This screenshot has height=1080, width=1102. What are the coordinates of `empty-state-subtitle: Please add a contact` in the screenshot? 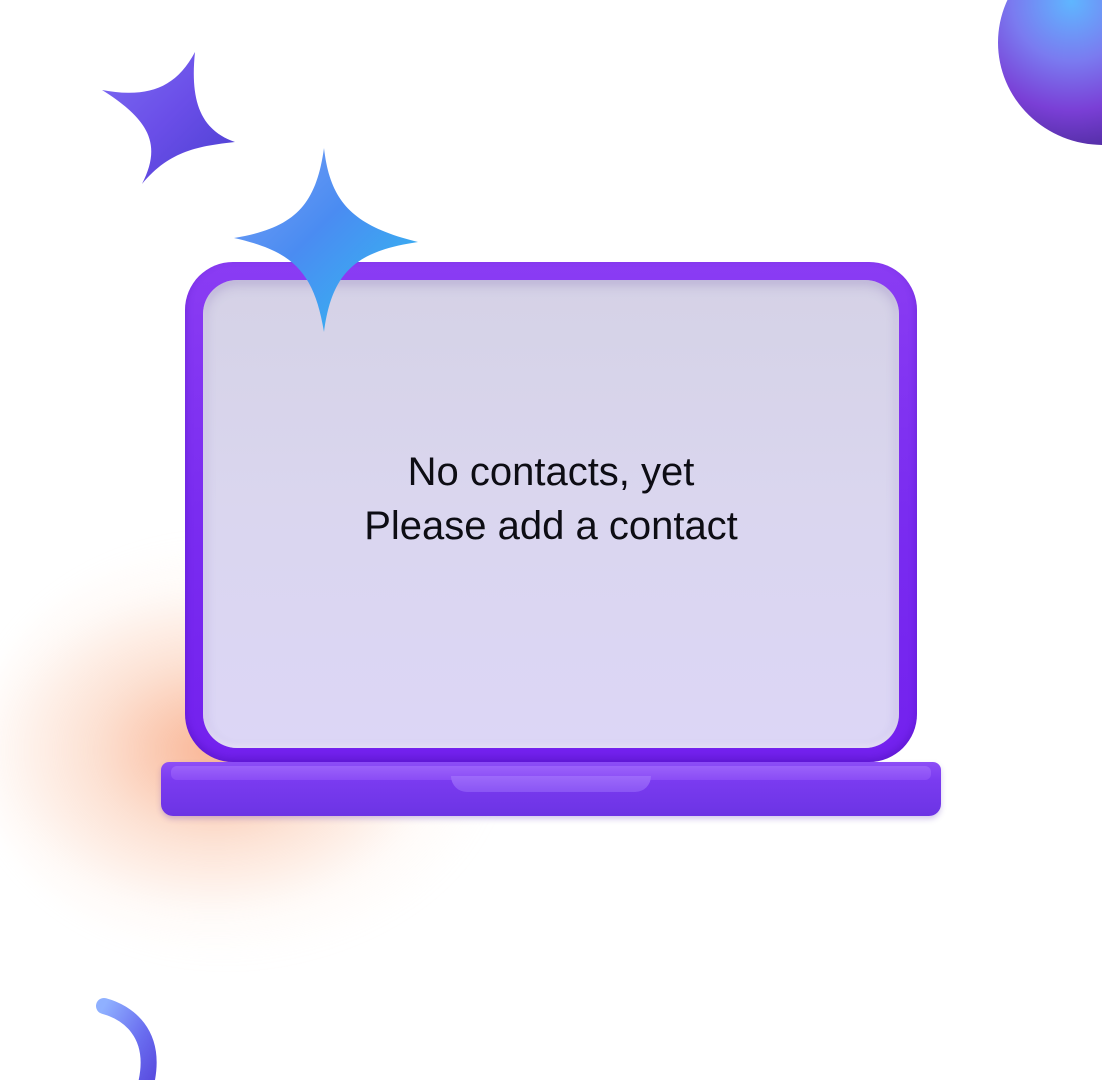 It's located at (551, 526).